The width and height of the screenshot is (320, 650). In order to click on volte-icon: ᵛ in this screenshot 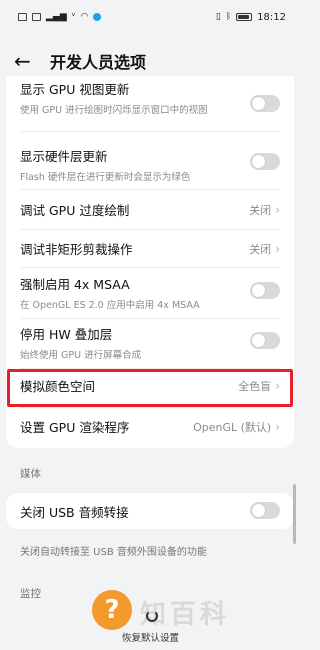, I will do `click(73, 16)`.